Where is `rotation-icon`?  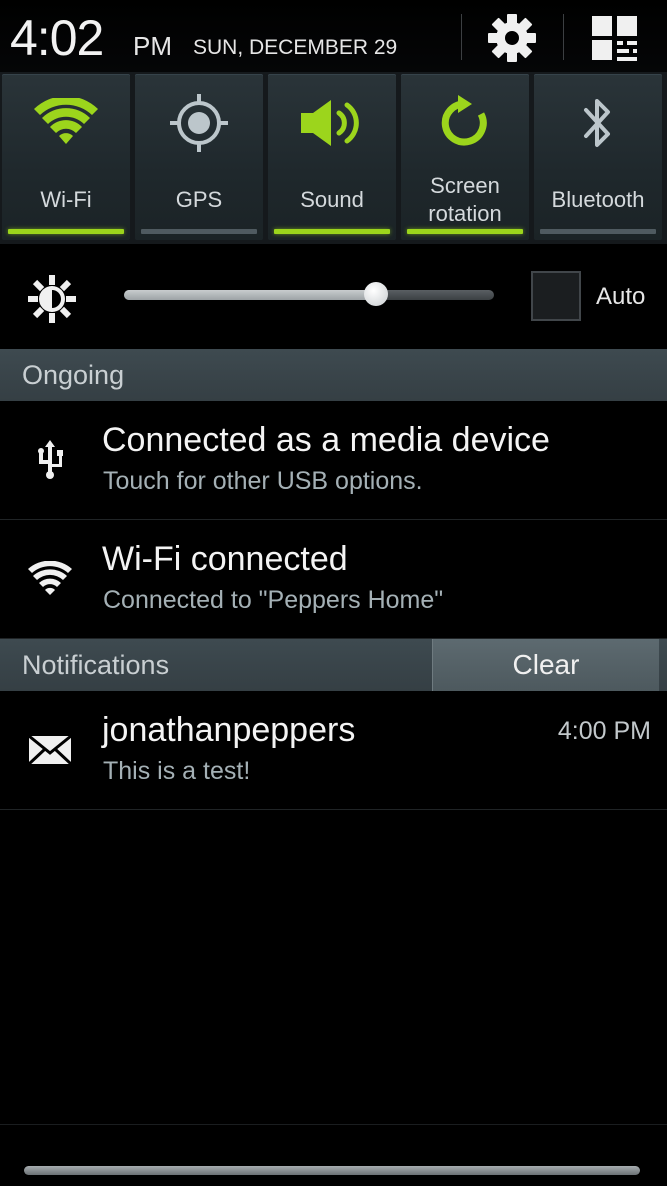 rotation-icon is located at coordinates (464, 120).